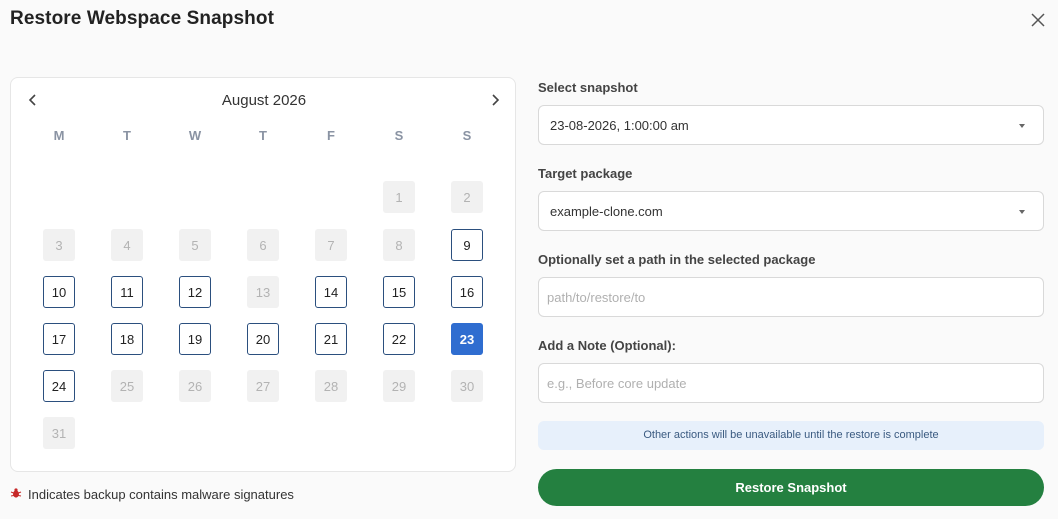 The width and height of the screenshot is (1058, 519). Describe the element at coordinates (195, 245) in the screenshot. I see `calendar-day: 5` at that location.